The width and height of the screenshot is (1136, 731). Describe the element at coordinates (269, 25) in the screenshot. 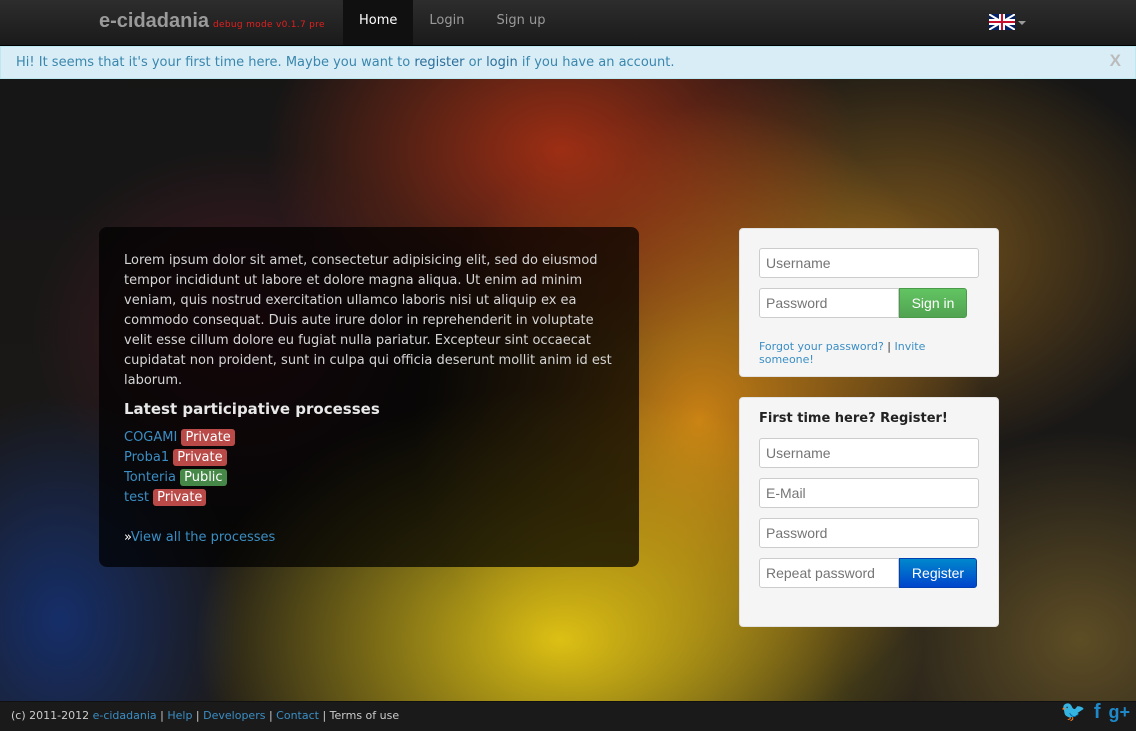

I see `debug-label: debug mode v0.1.7 pre` at that location.